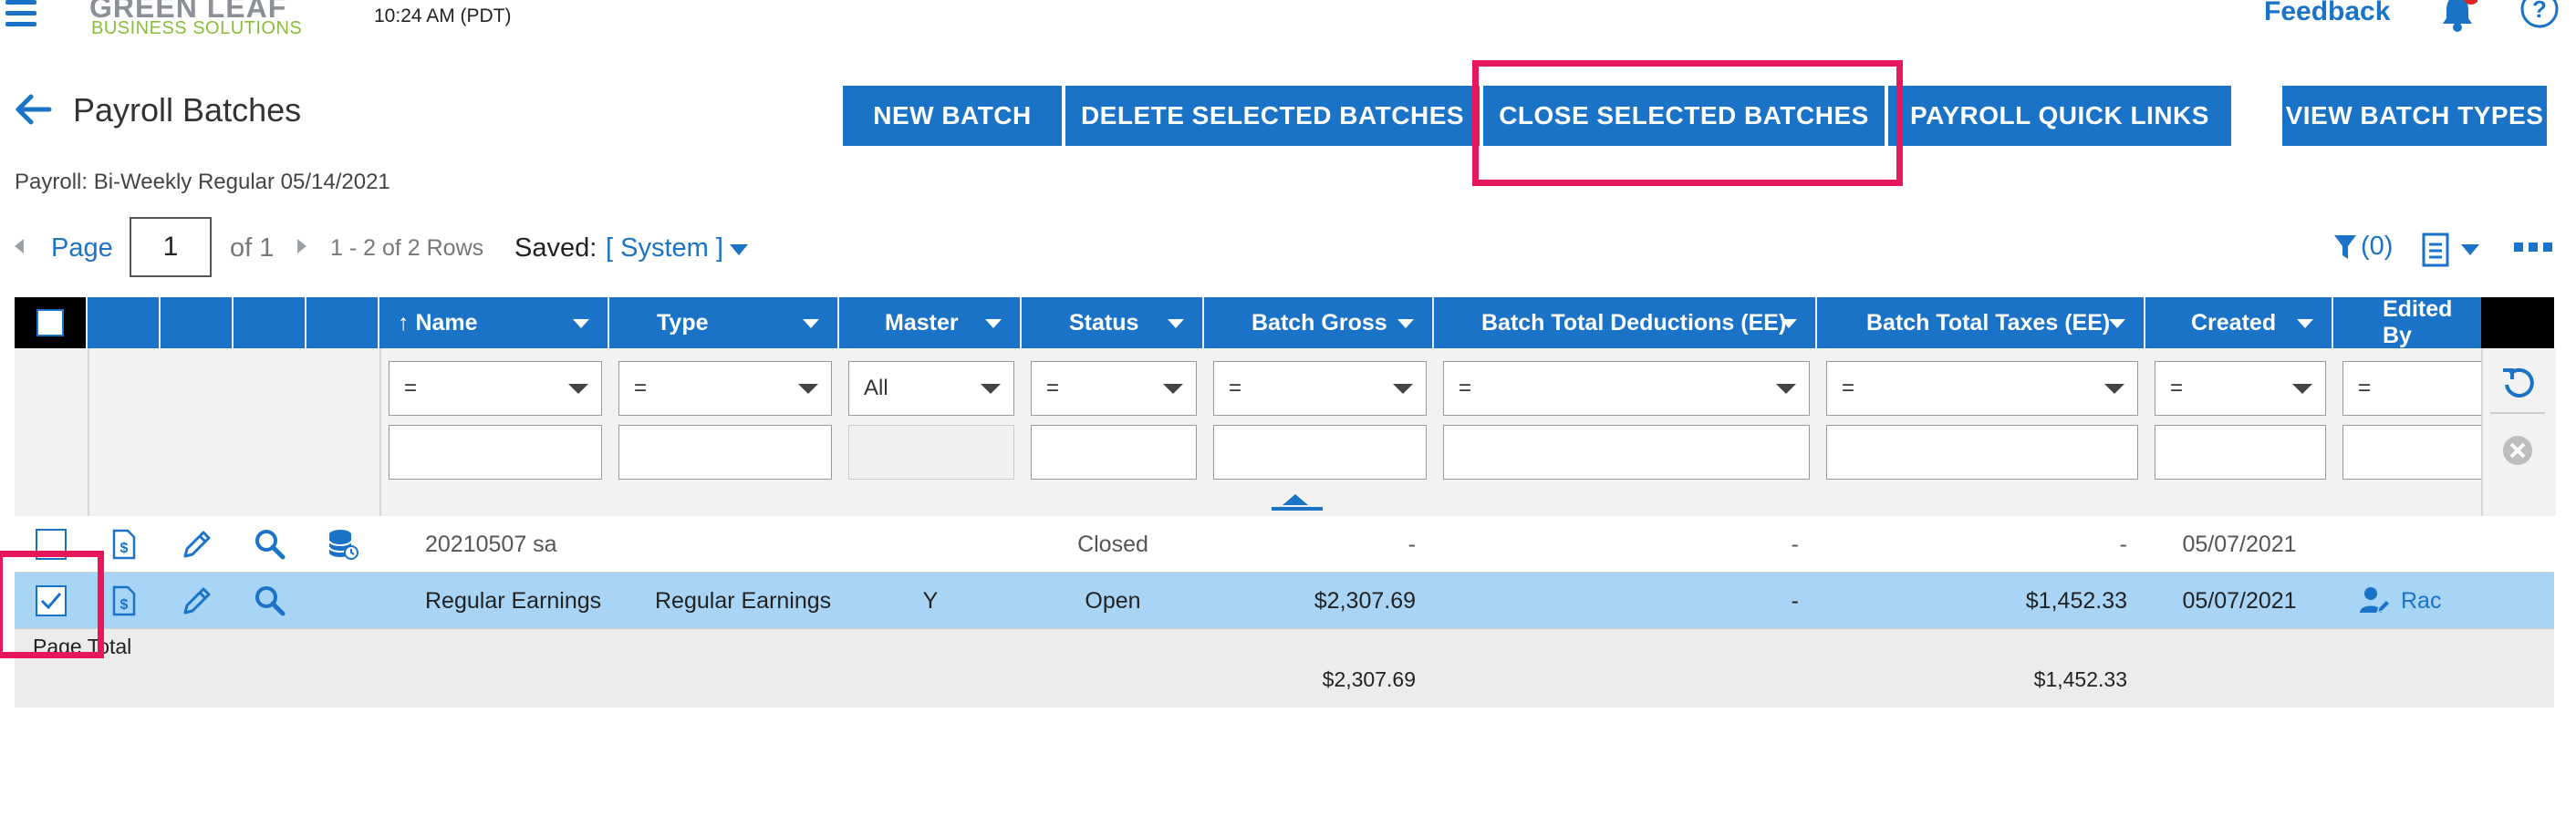 This screenshot has height=837, width=2576. I want to click on page-title: Payroll Batches, so click(187, 110).